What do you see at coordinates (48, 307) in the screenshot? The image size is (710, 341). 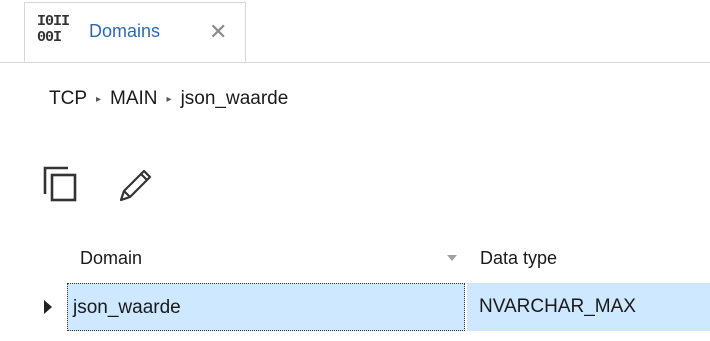 I see `expand-row-icon` at bounding box center [48, 307].